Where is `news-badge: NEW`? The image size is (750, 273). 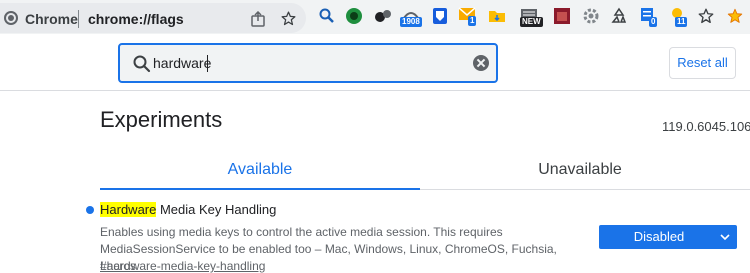
news-badge: NEW is located at coordinates (531, 22).